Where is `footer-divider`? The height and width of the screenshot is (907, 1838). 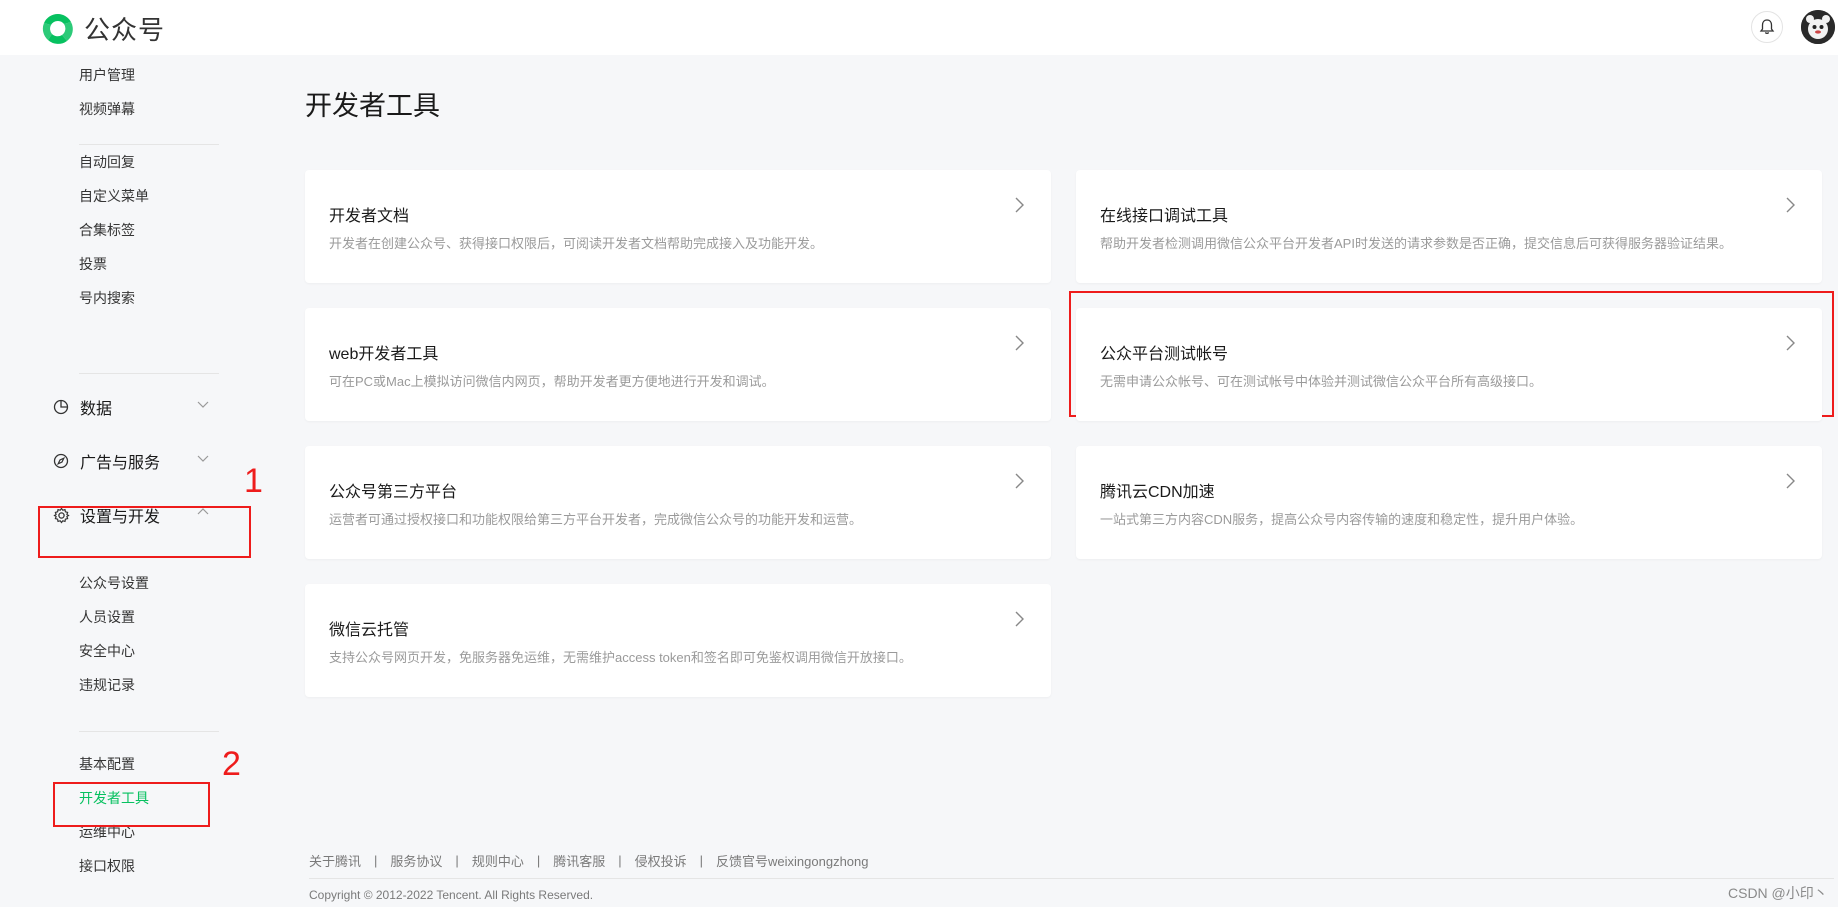
footer-divider is located at coordinates (1071, 878).